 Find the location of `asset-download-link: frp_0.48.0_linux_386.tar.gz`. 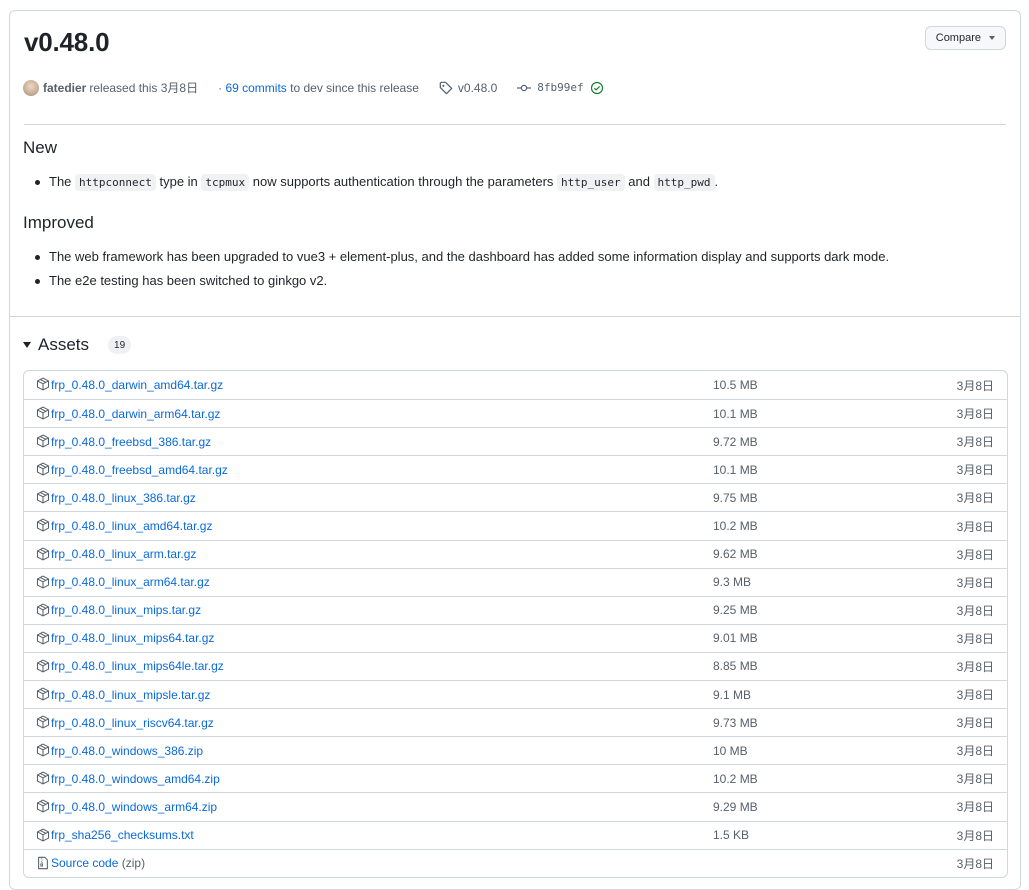

asset-download-link: frp_0.48.0_linux_386.tar.gz is located at coordinates (123, 498).